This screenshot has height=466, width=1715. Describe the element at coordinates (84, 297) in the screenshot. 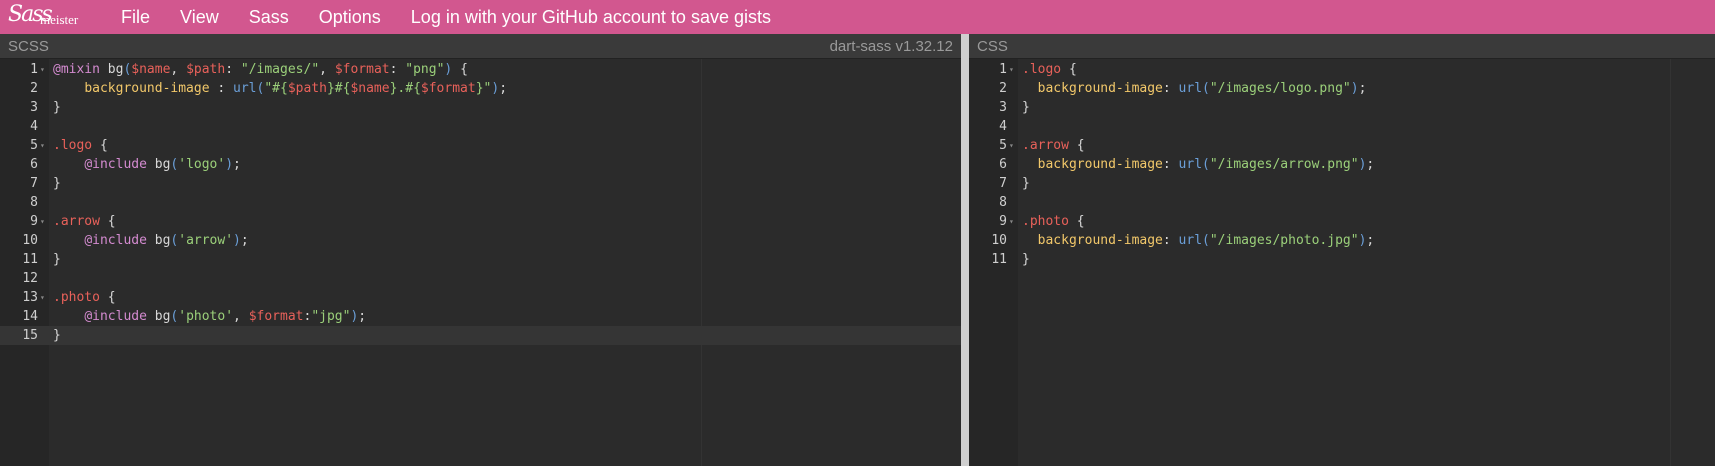

I see `scss-code: .photo {` at that location.